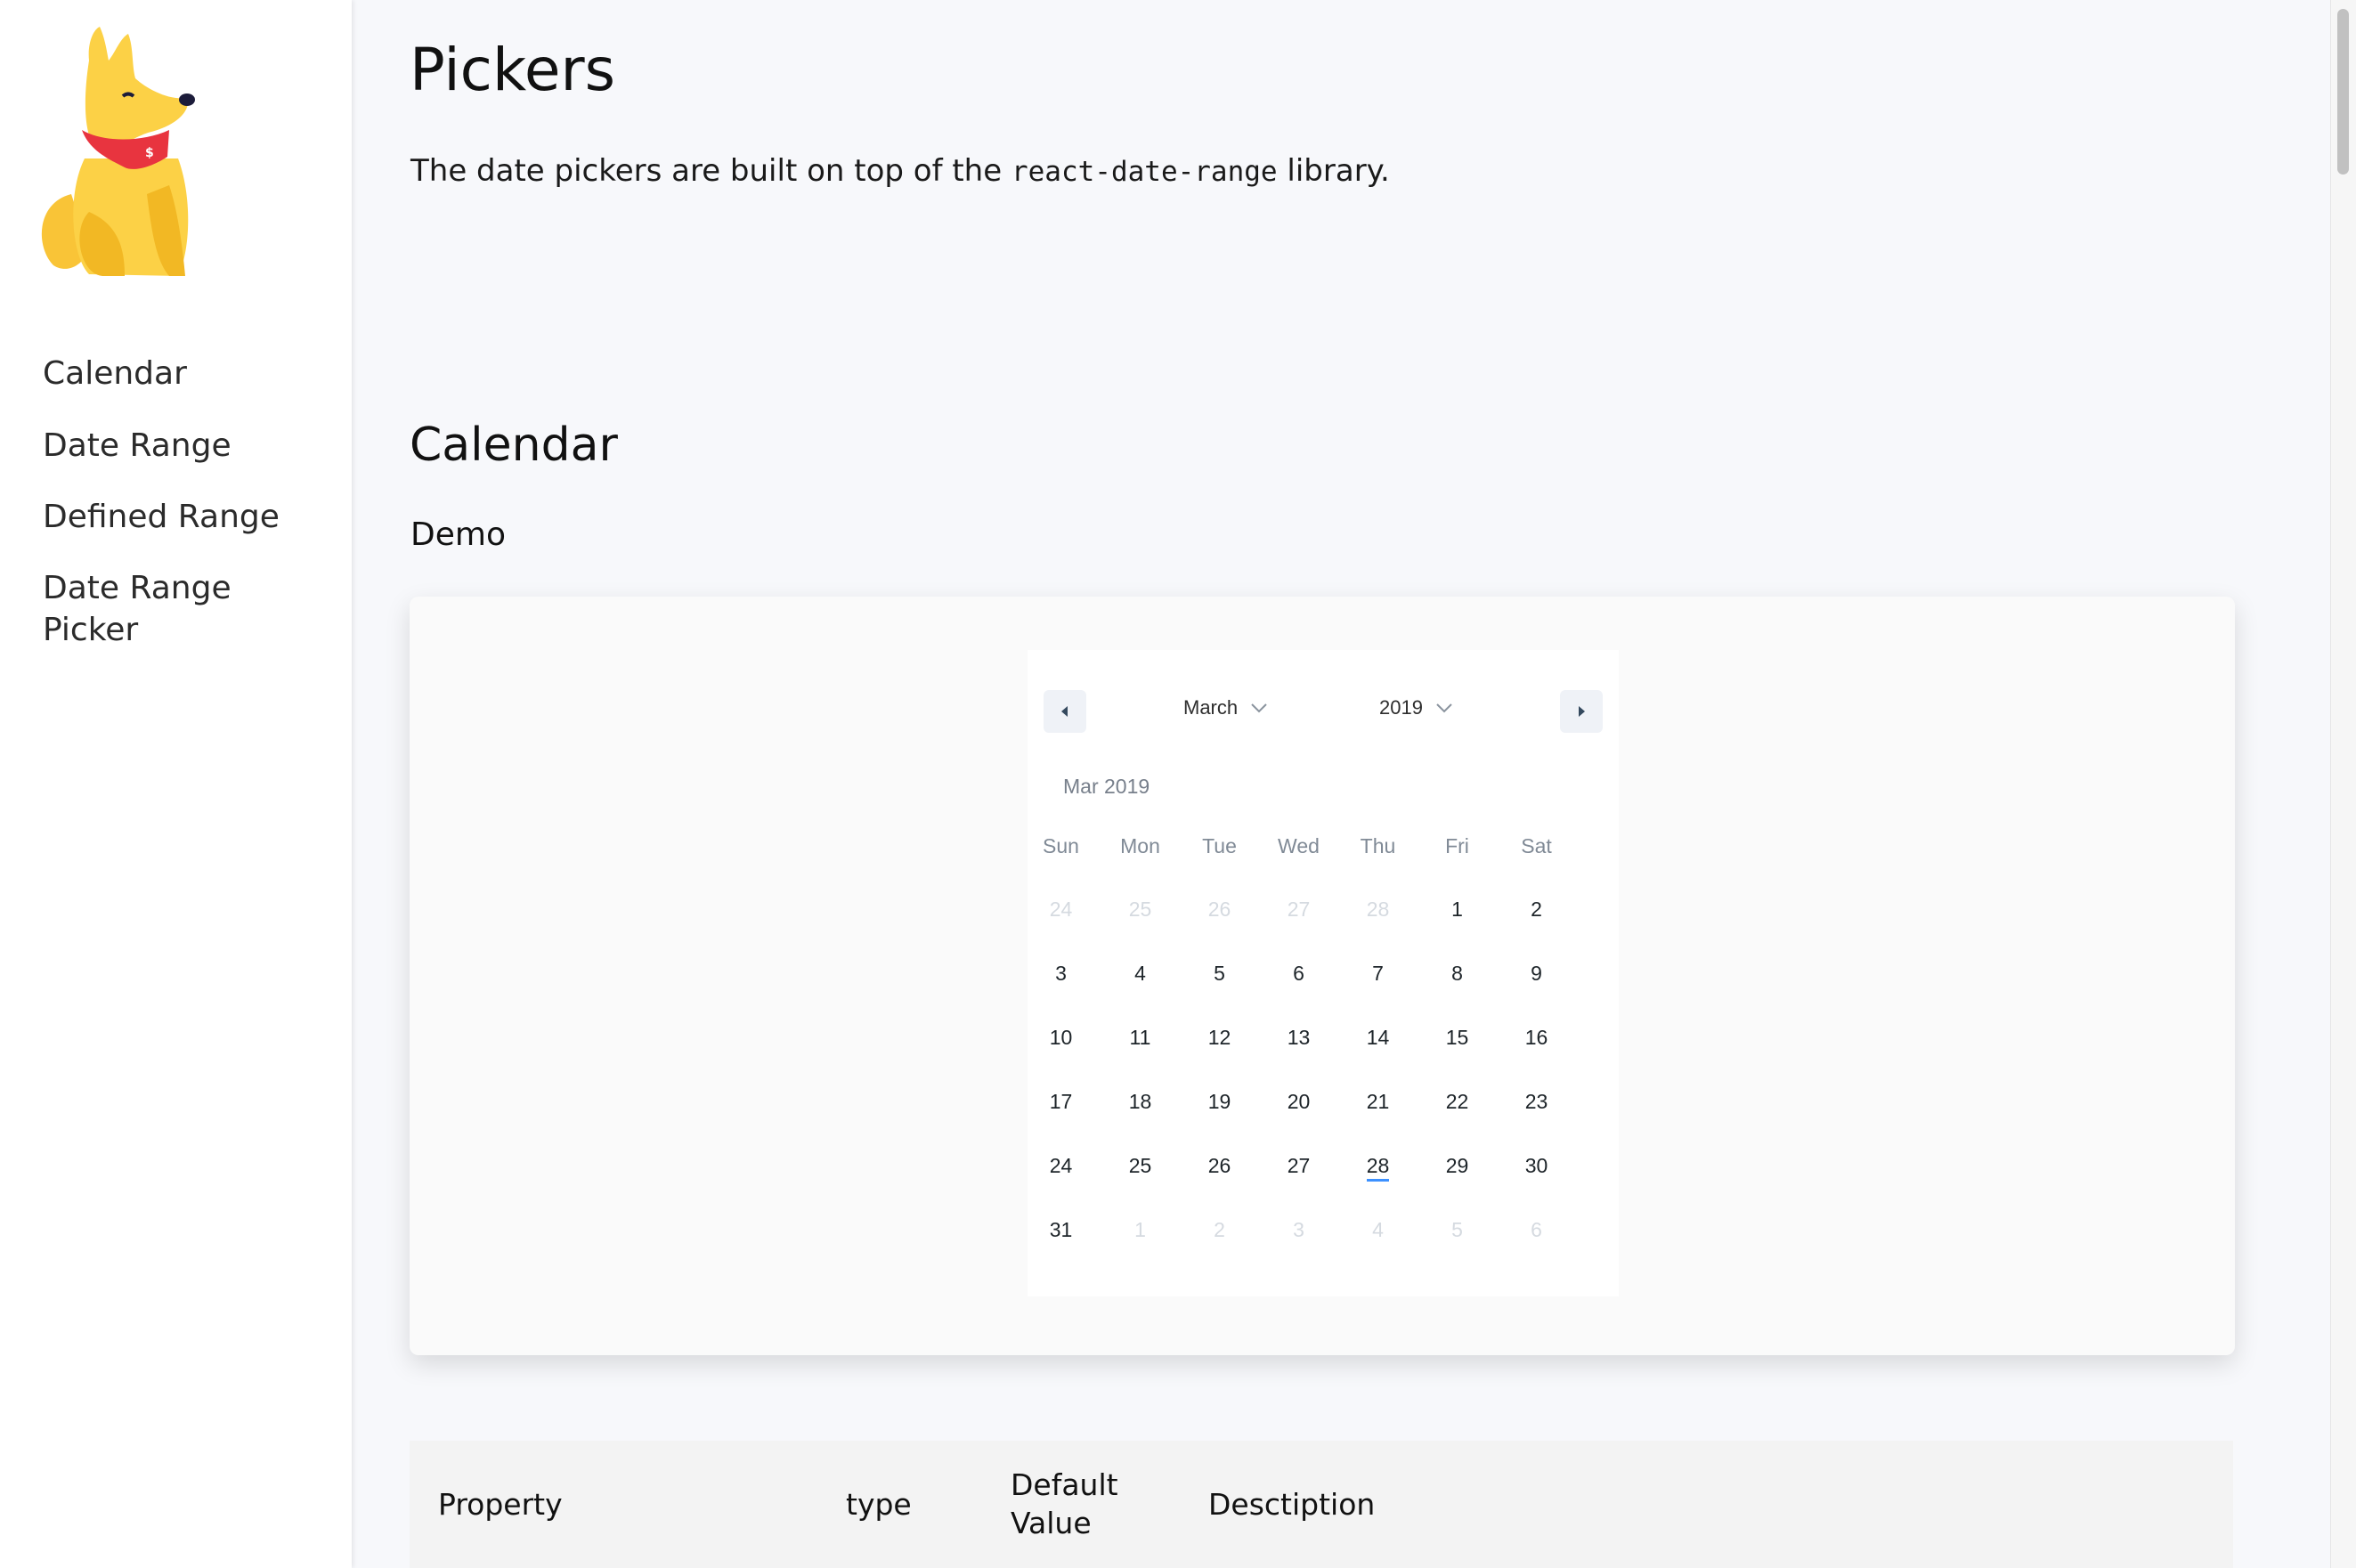 Image resolution: width=2356 pixels, height=1568 pixels. I want to click on day-cell: 11, so click(1140, 1038).